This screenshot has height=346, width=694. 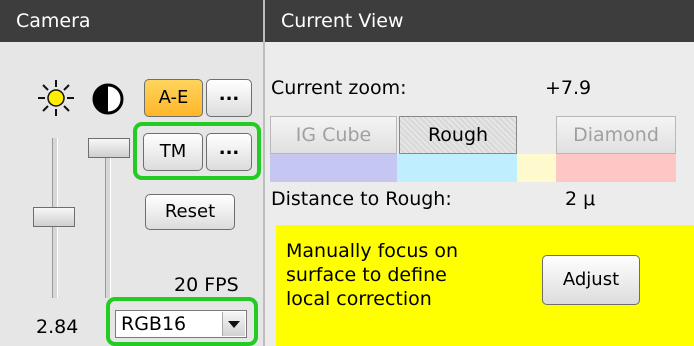 I want to click on dropdown-button, so click(x=233, y=324).